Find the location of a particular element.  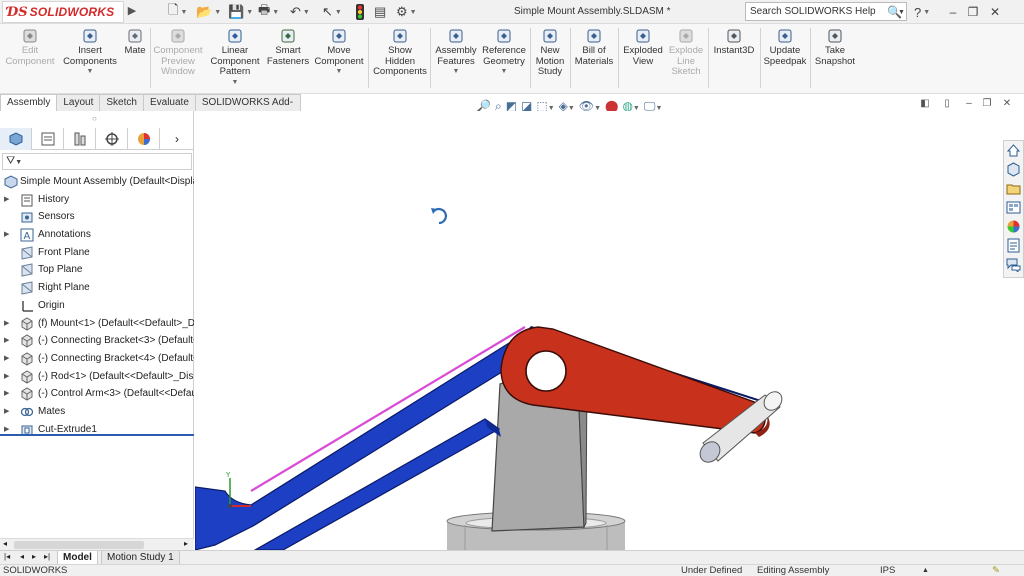

tab-scroll-first-icon: |◂ is located at coordinates (7, 556).